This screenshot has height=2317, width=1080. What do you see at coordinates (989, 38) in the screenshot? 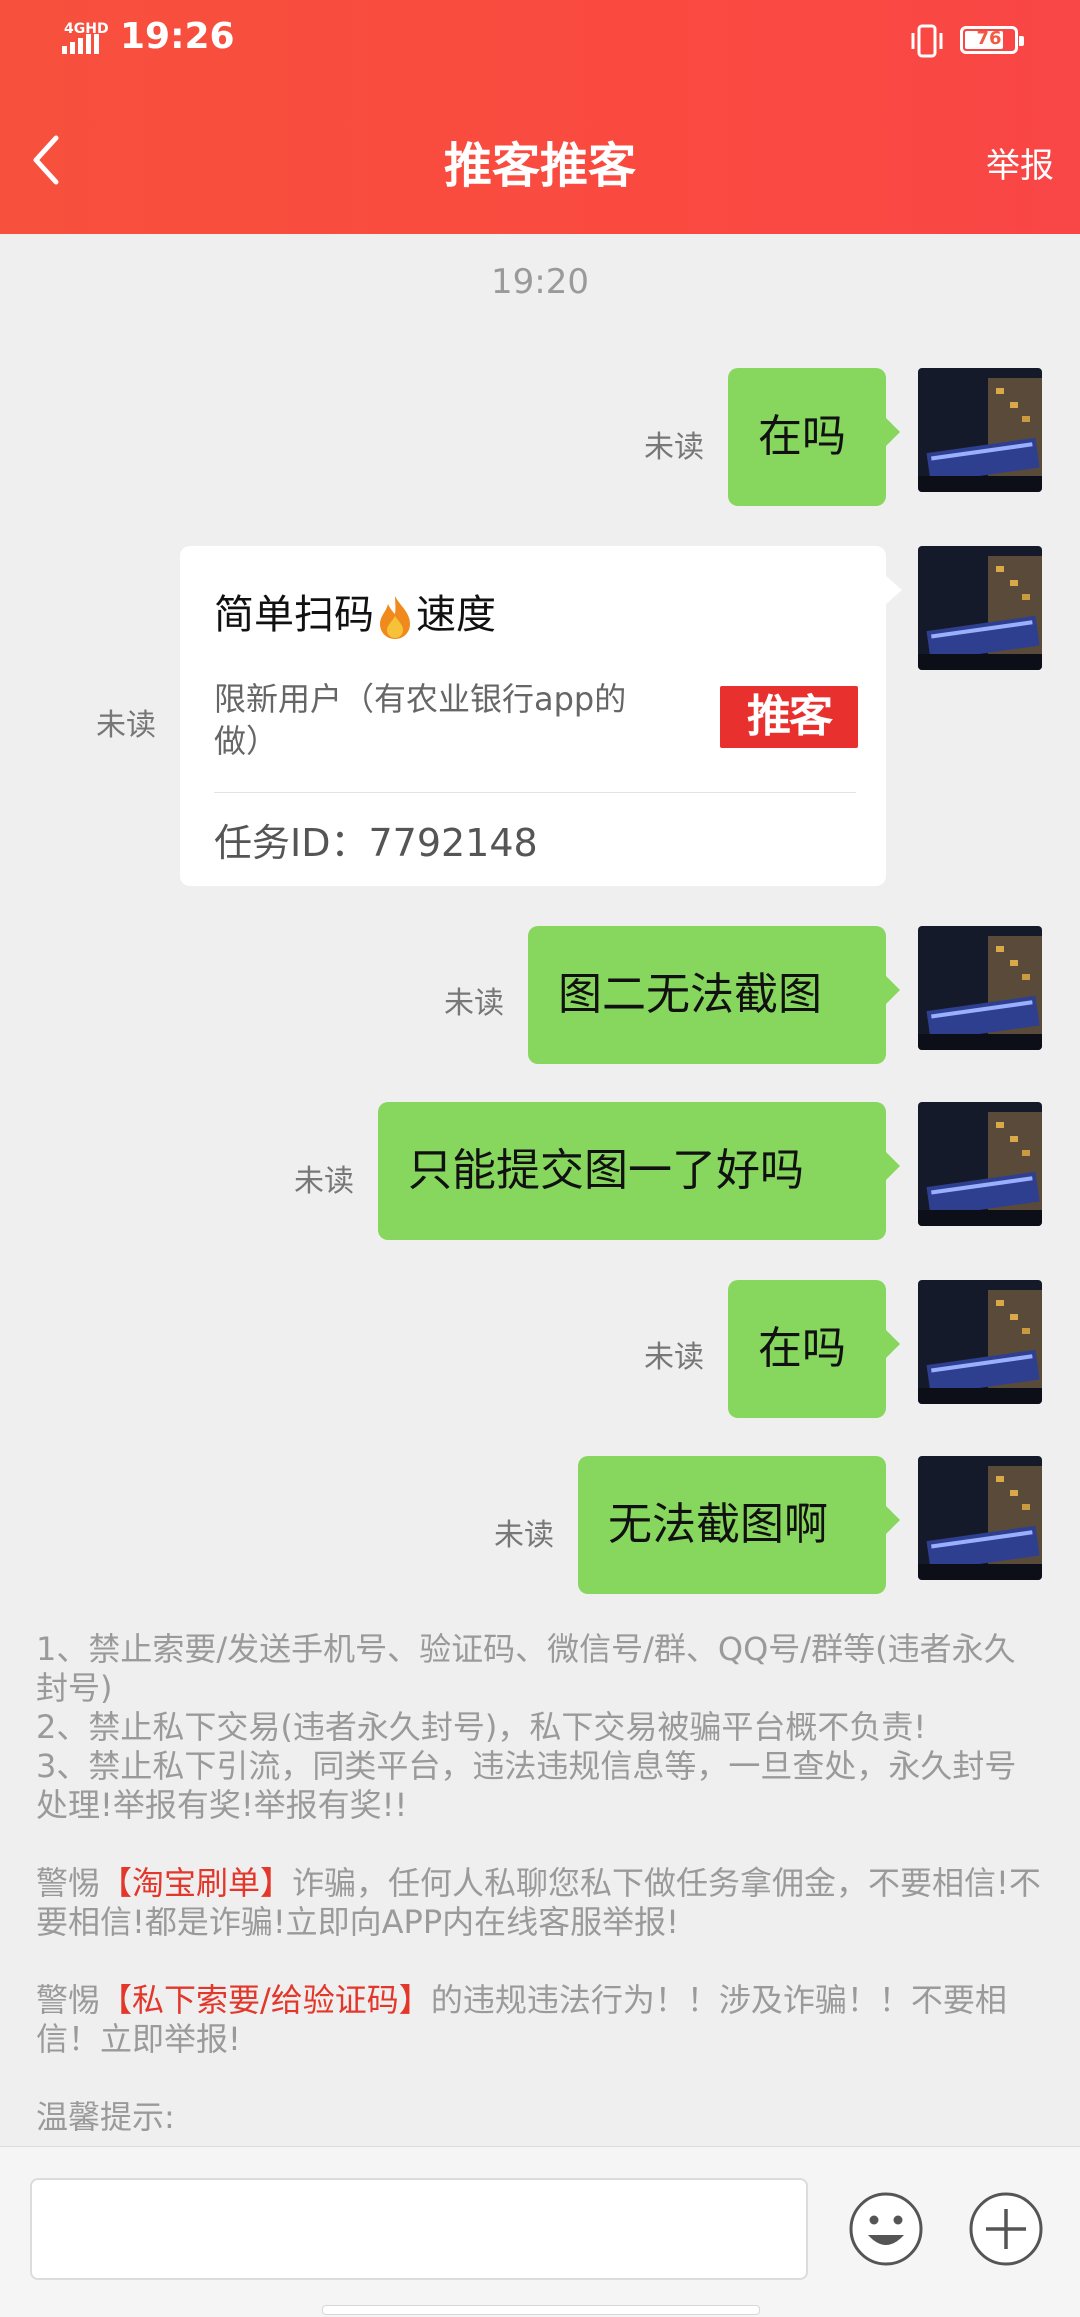
I see `battery-level: 76` at bounding box center [989, 38].